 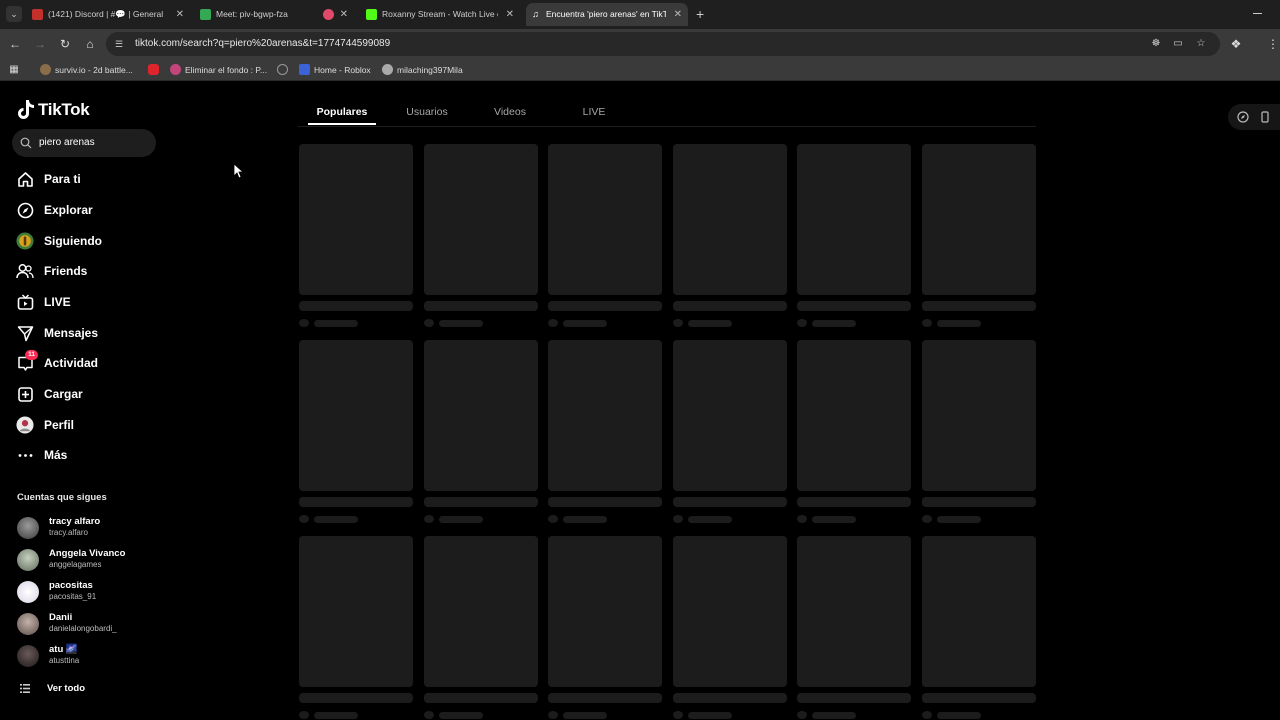 What do you see at coordinates (25, 425) in the screenshot?
I see `profile-avatar-icon` at bounding box center [25, 425].